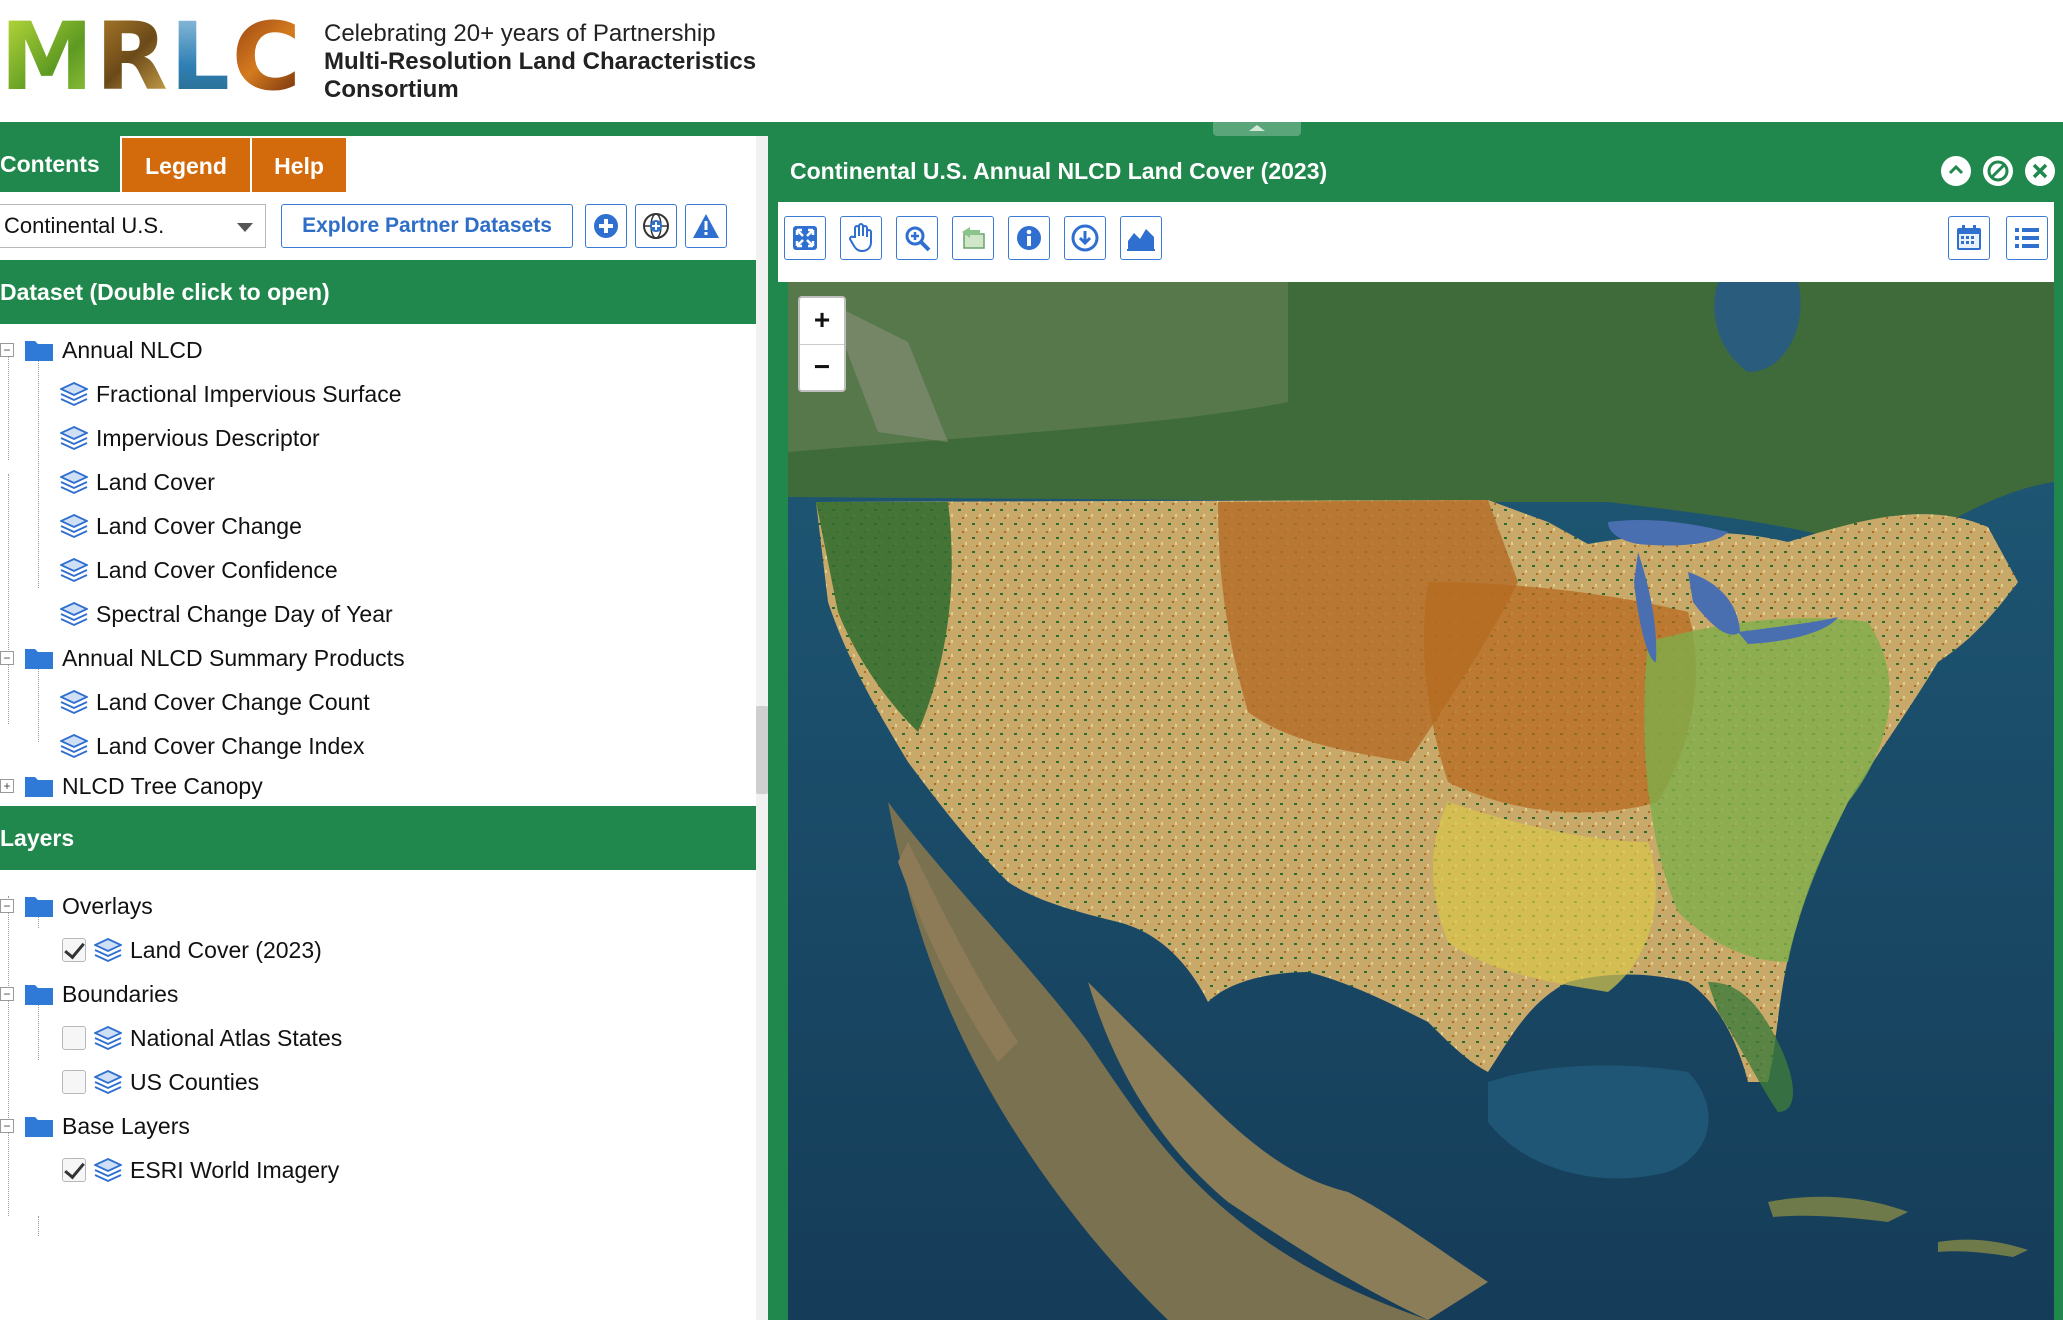 This screenshot has height=1320, width=2063. I want to click on tree-item-land-cover: Land Cover, so click(137, 482).